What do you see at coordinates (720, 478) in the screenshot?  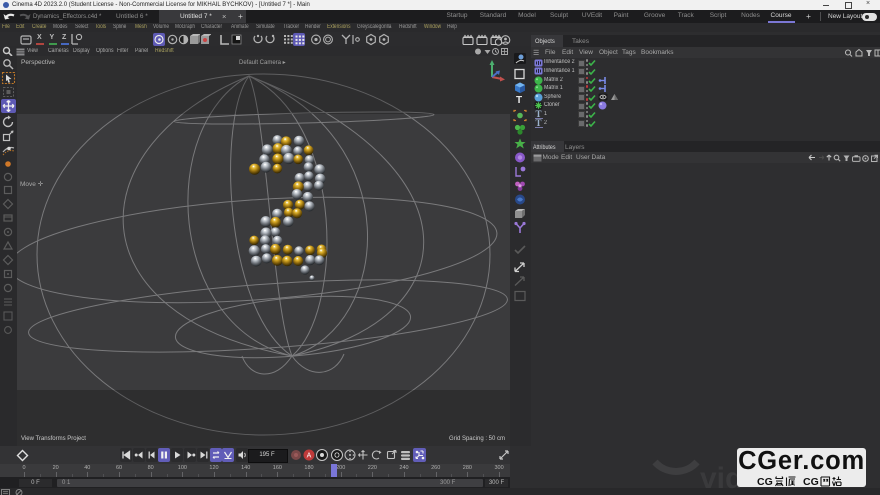 I see `svg-text: vid` at bounding box center [720, 478].